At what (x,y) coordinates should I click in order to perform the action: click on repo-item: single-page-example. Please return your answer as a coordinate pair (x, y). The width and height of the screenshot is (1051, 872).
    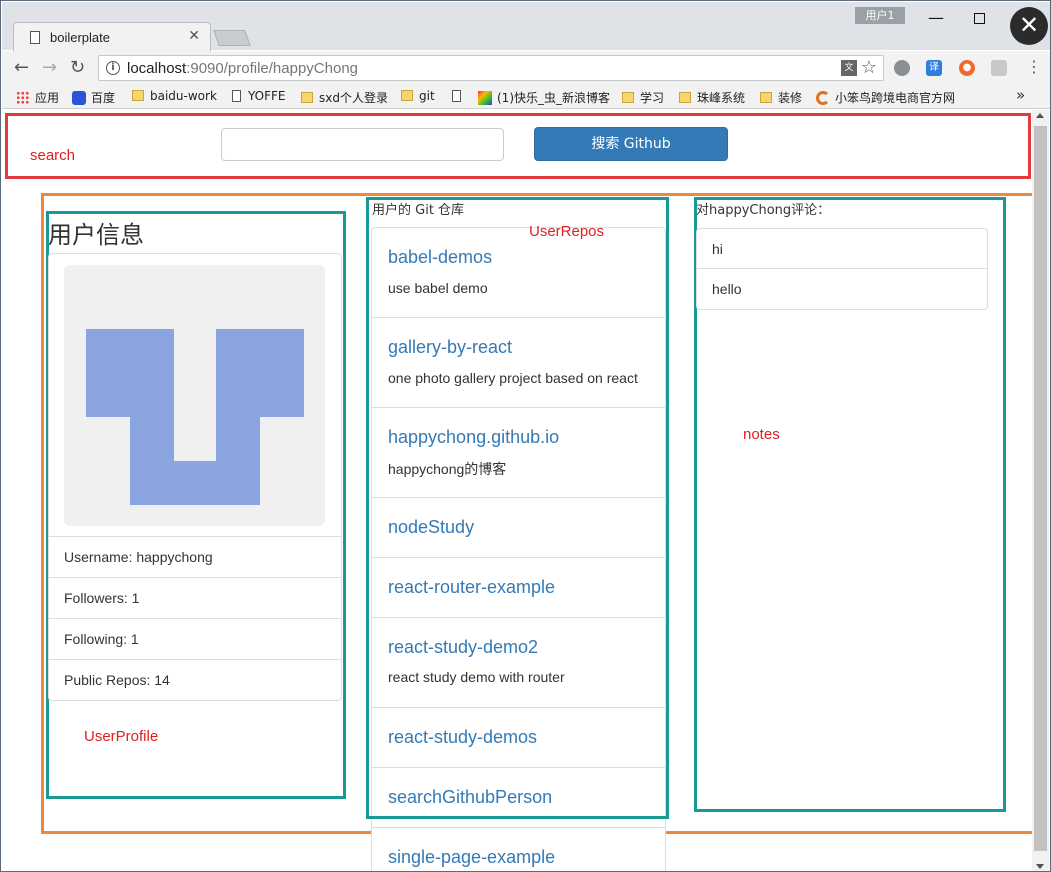
    Looking at the image, I should click on (518, 849).